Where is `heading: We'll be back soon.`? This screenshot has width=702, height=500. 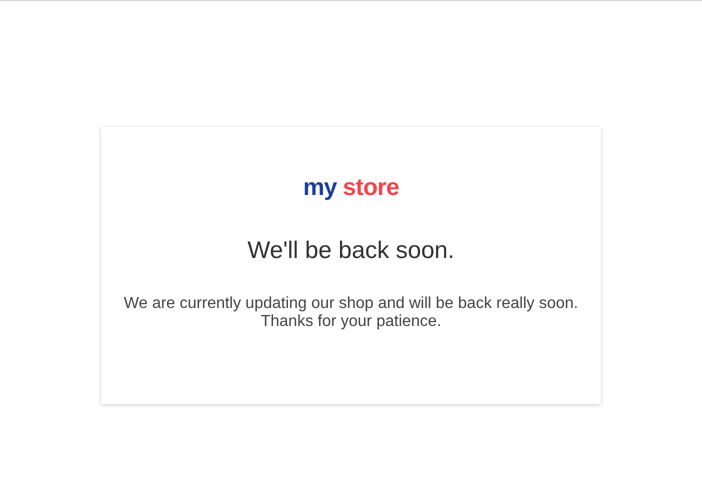 heading: We'll be back soon. is located at coordinates (351, 251).